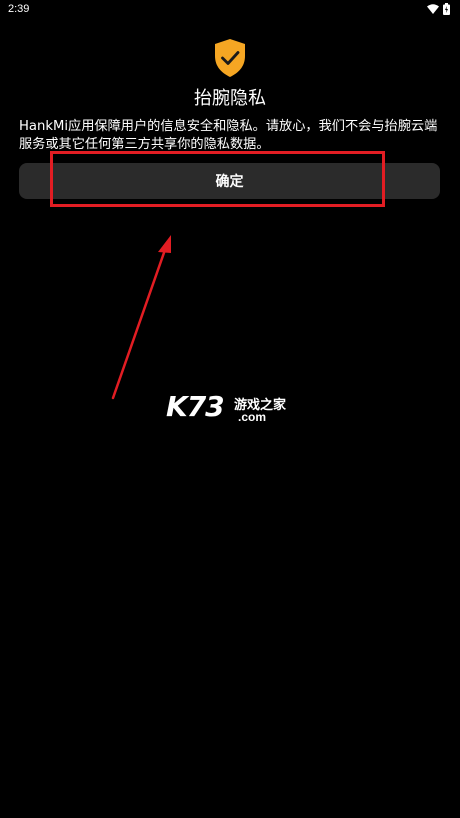 The image size is (460, 818). What do you see at coordinates (195, 406) in the screenshot?
I see `watermark-brand: K73` at bounding box center [195, 406].